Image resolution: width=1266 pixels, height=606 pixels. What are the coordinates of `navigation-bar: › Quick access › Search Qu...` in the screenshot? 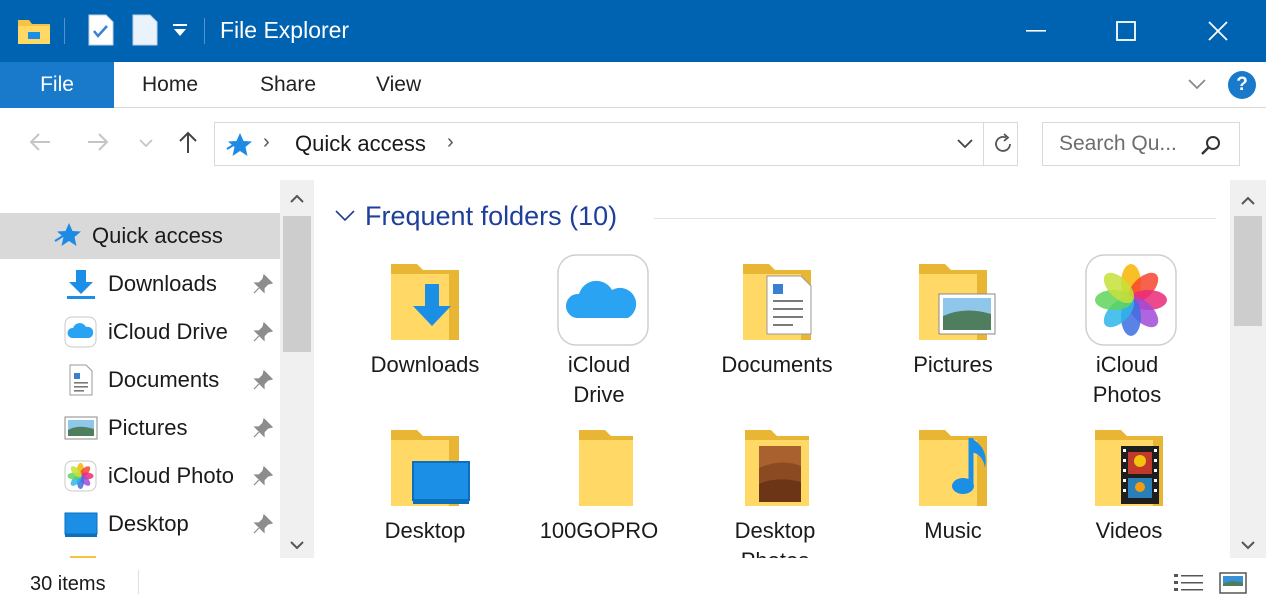 It's located at (633, 144).